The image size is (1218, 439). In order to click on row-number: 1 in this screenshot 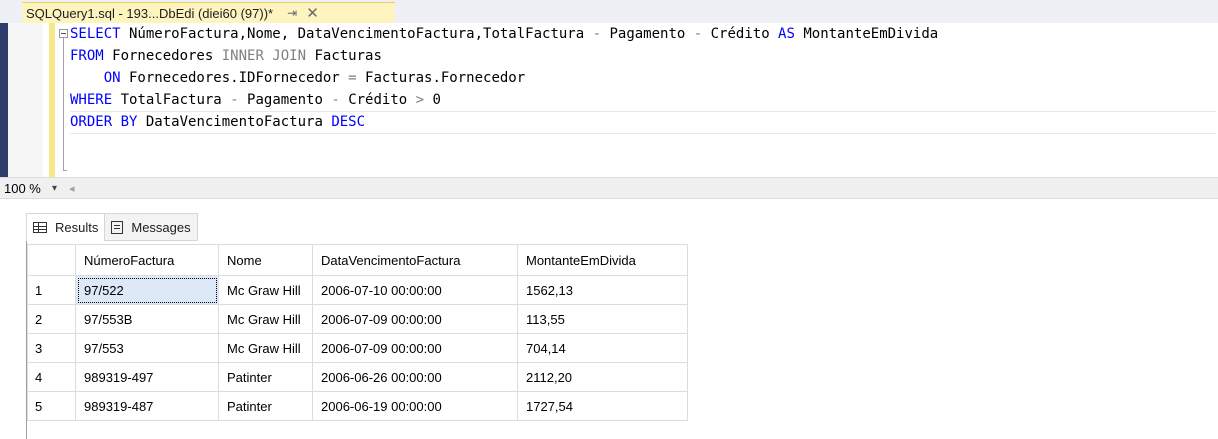, I will do `click(51, 290)`.